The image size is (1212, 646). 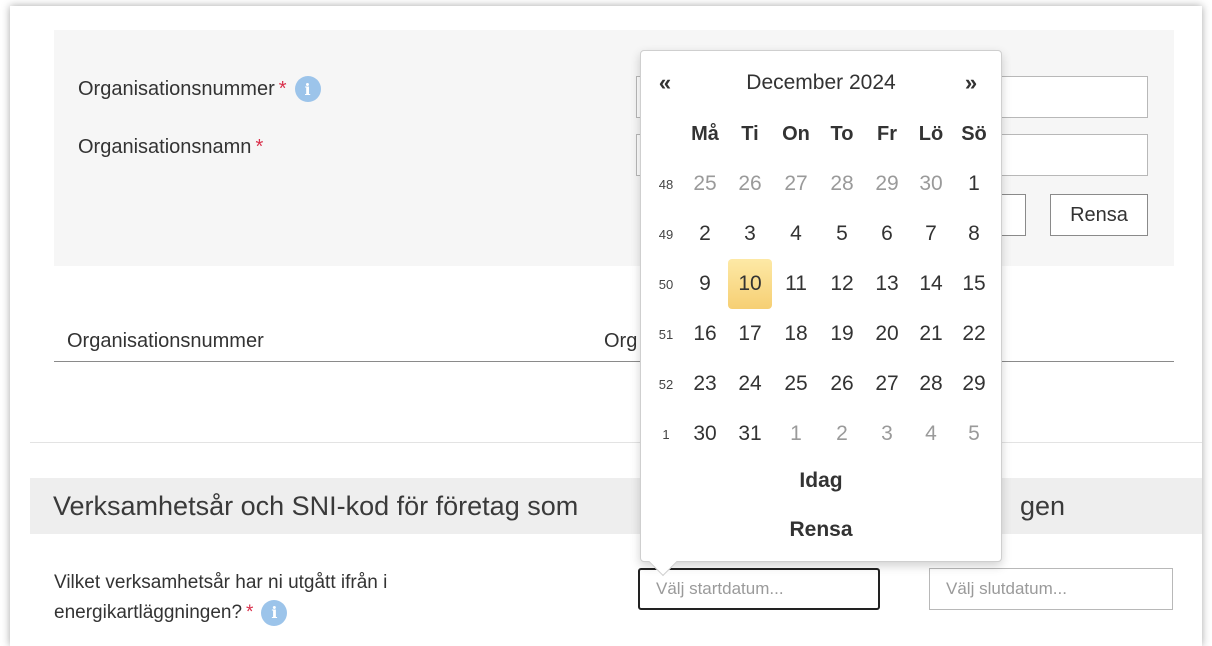 I want to click on weekday-label: On, so click(x=796, y=133).